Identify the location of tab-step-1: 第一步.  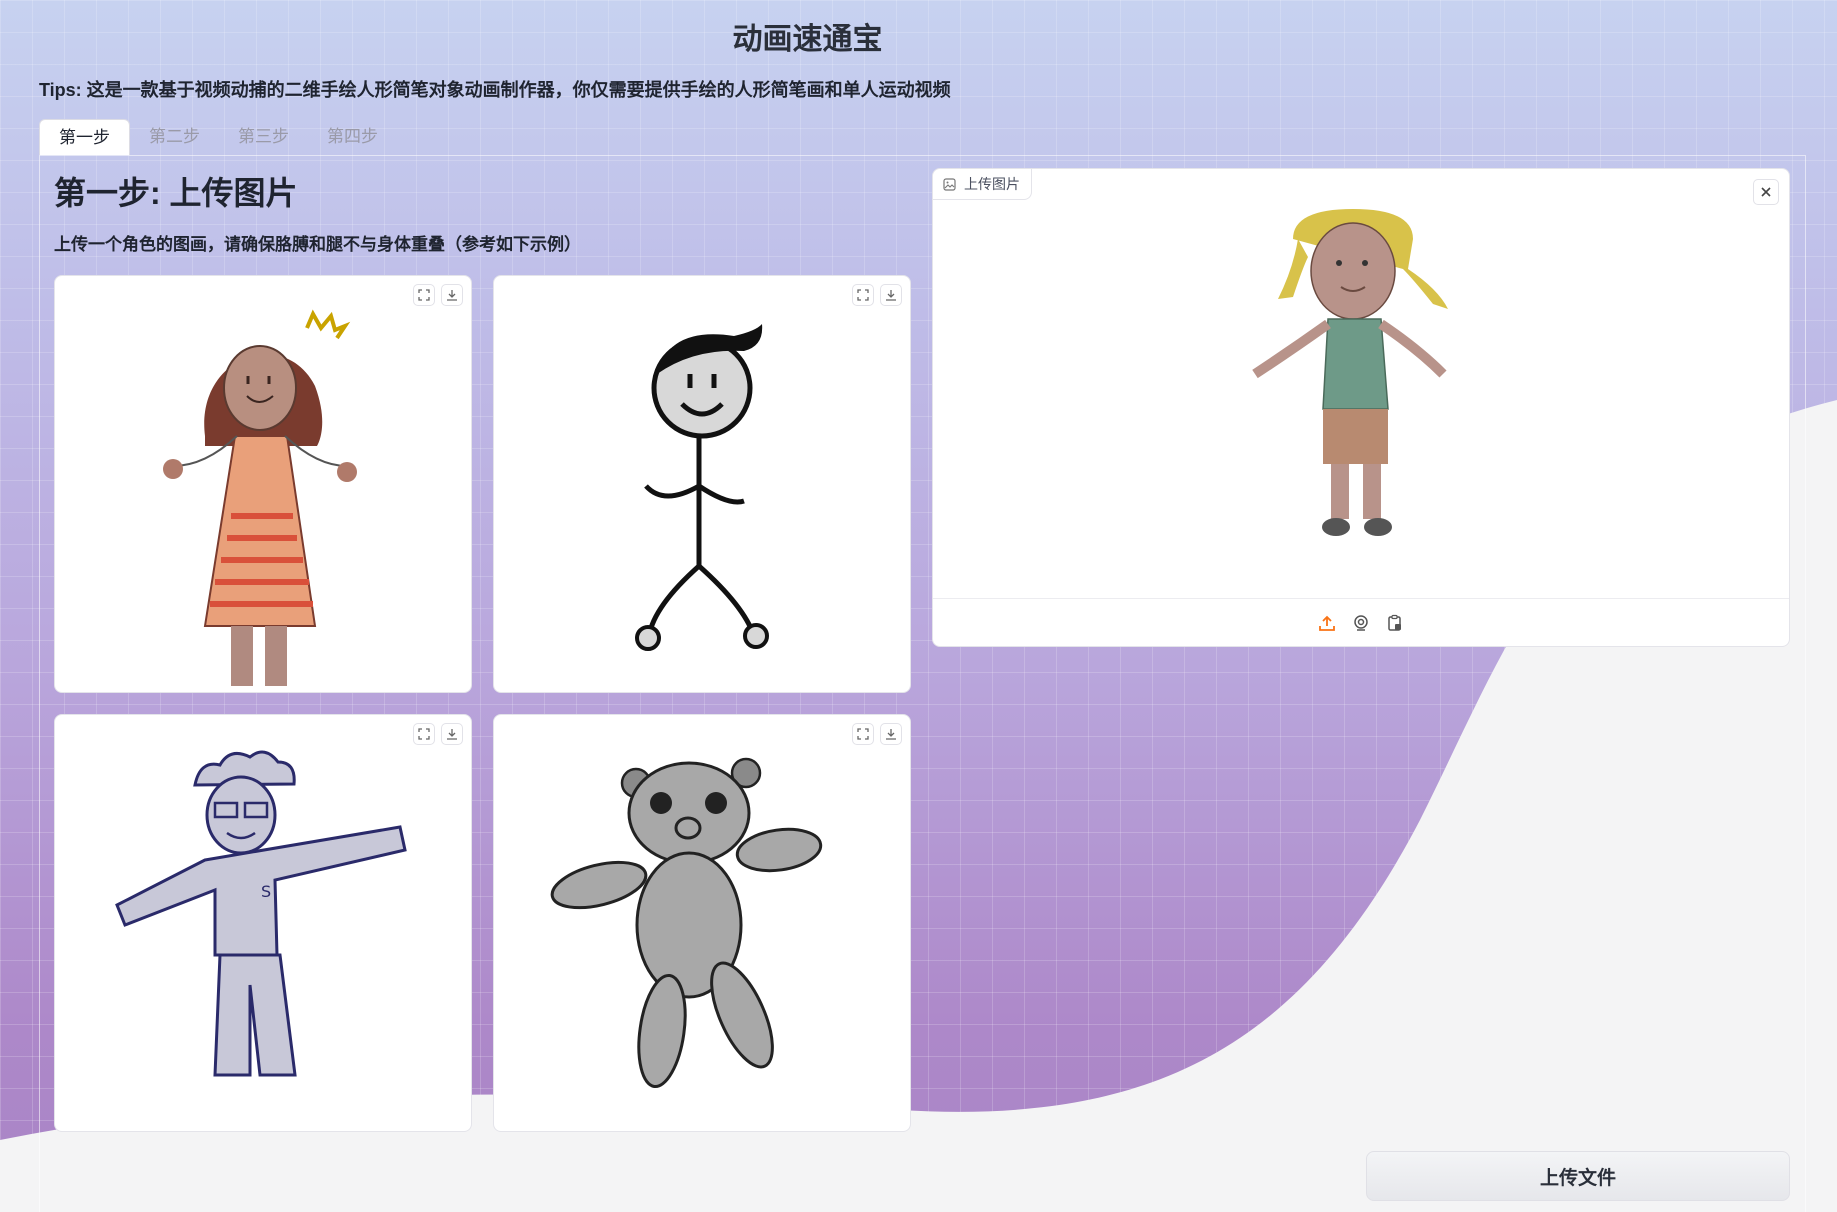
(84, 137).